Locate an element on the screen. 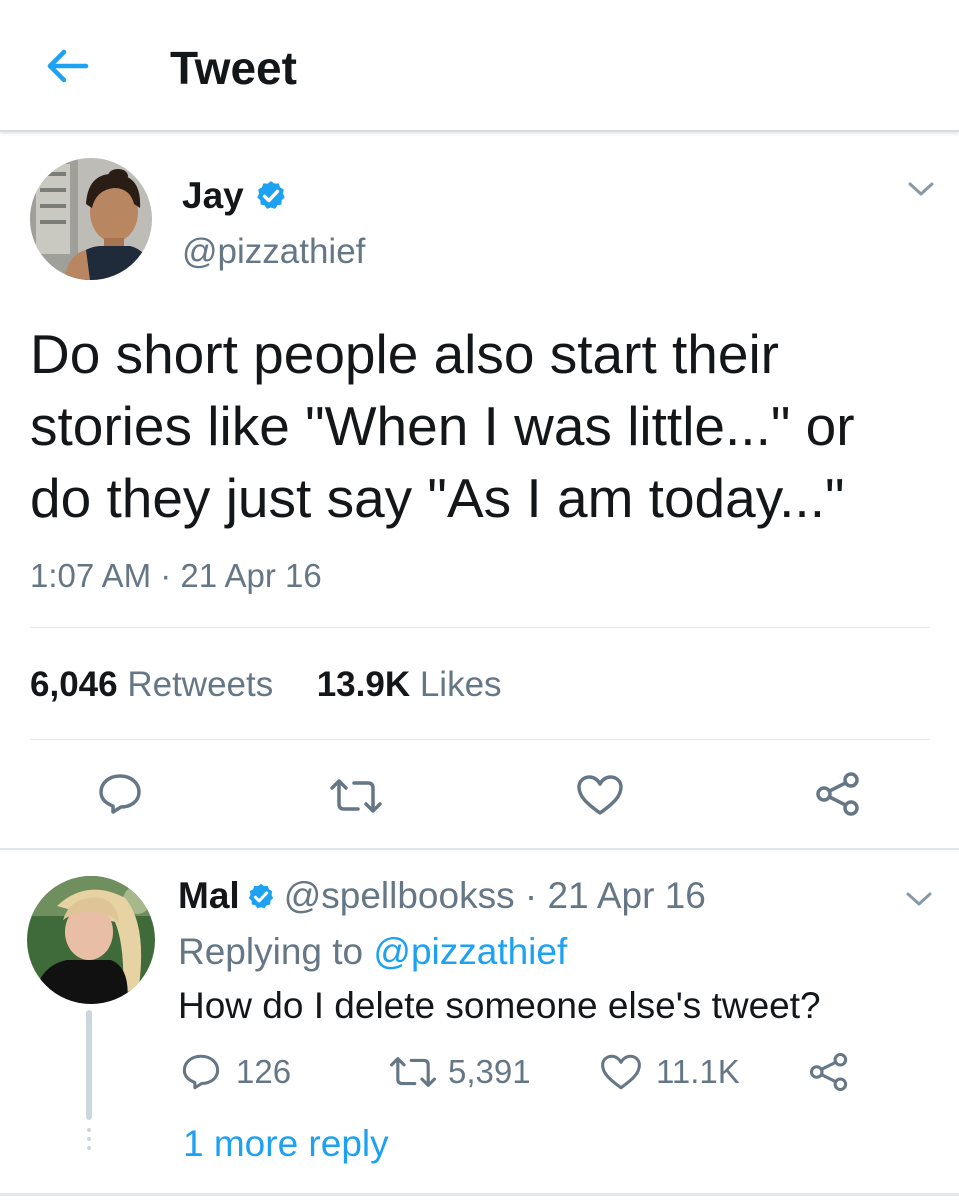 Image resolution: width=959 pixels, height=1200 pixels. reply-author-name: Mal is located at coordinates (209, 895).